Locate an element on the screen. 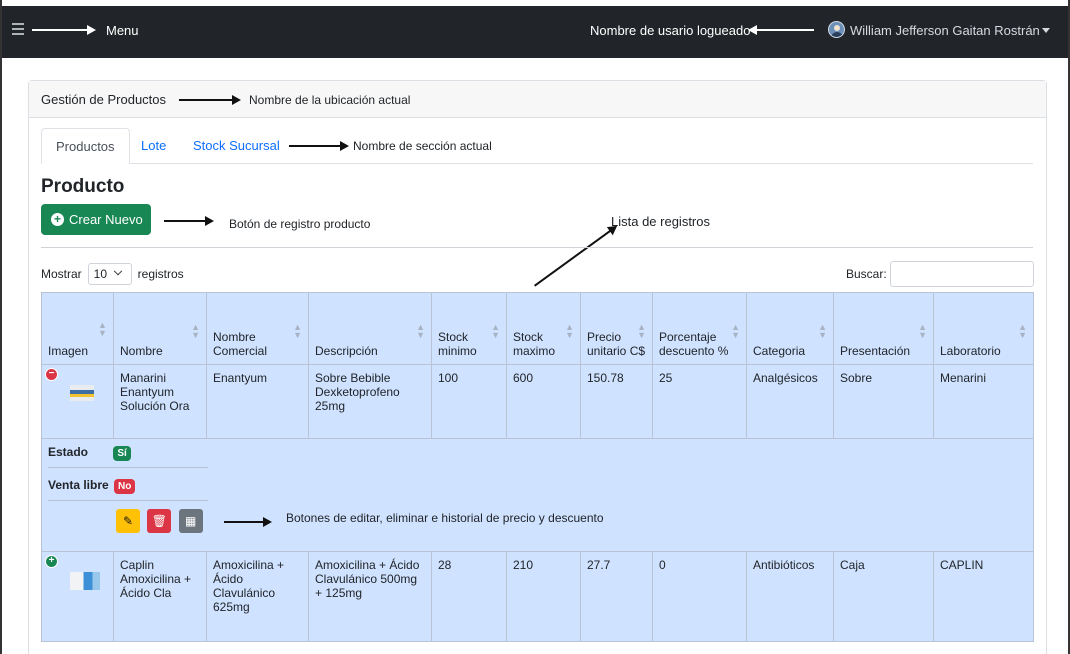  detail-venta-libre: Venta libre No is located at coordinates (128, 484).